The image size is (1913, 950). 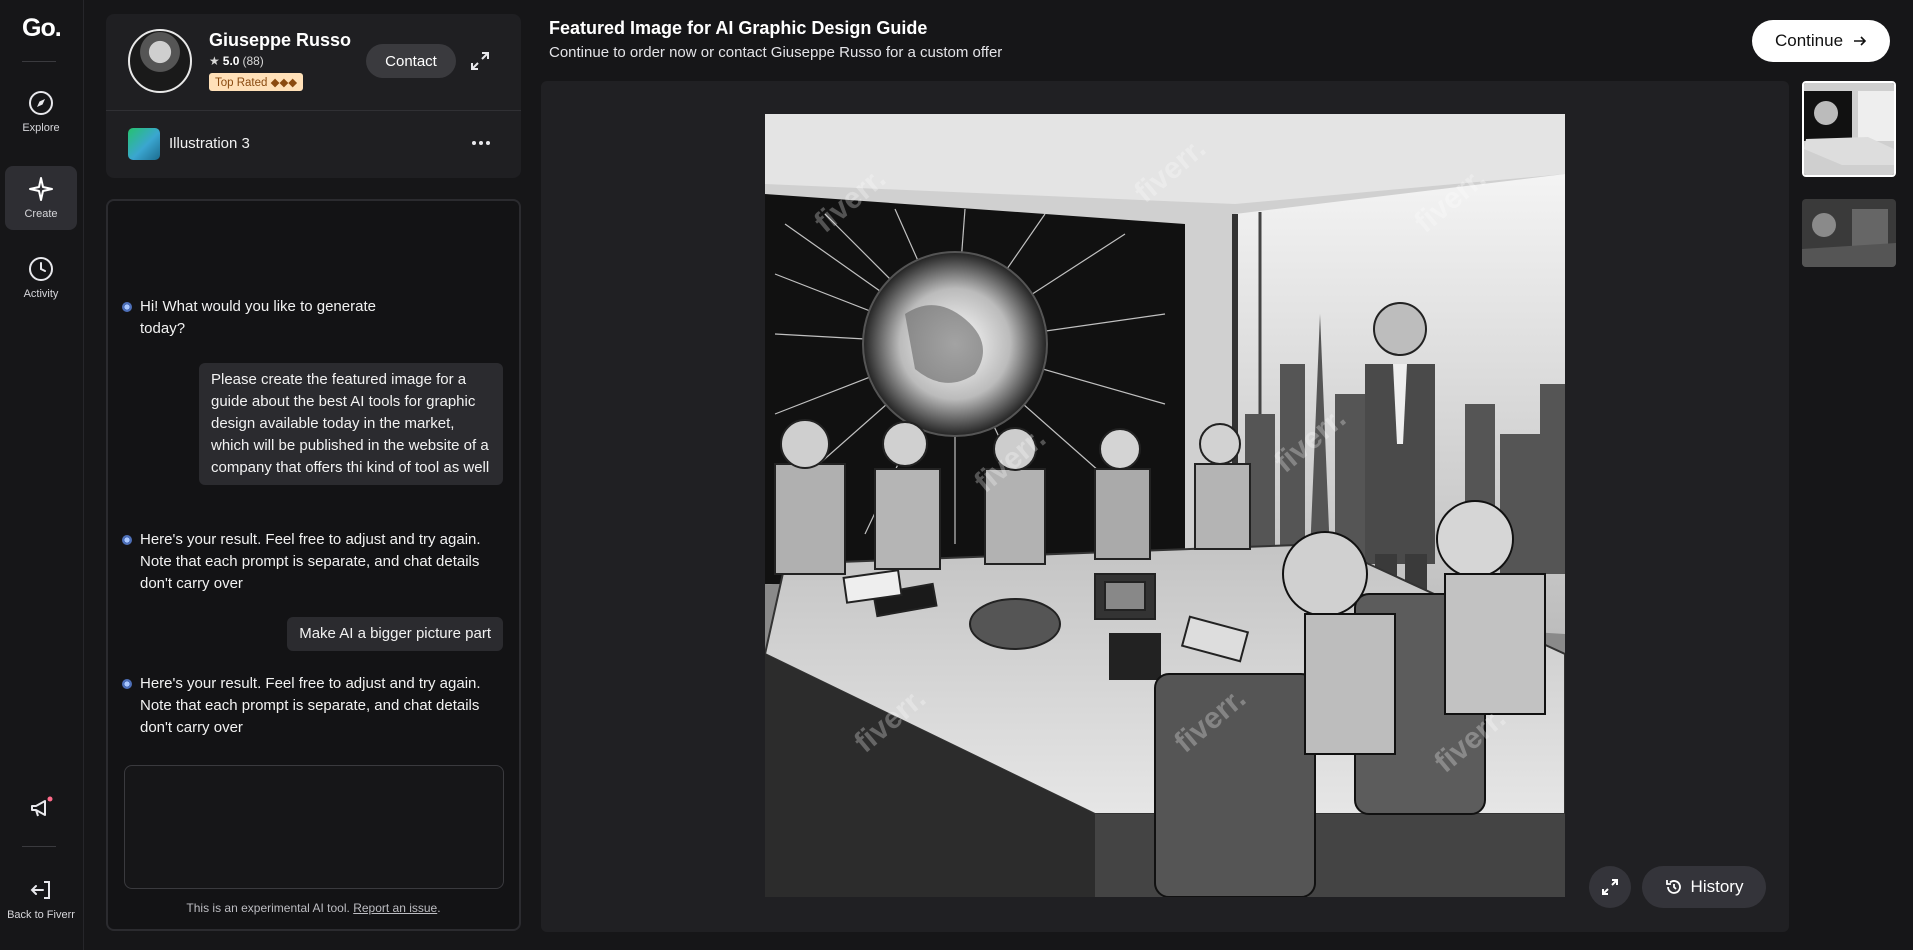 I want to click on history-icon, so click(x=1673, y=887).